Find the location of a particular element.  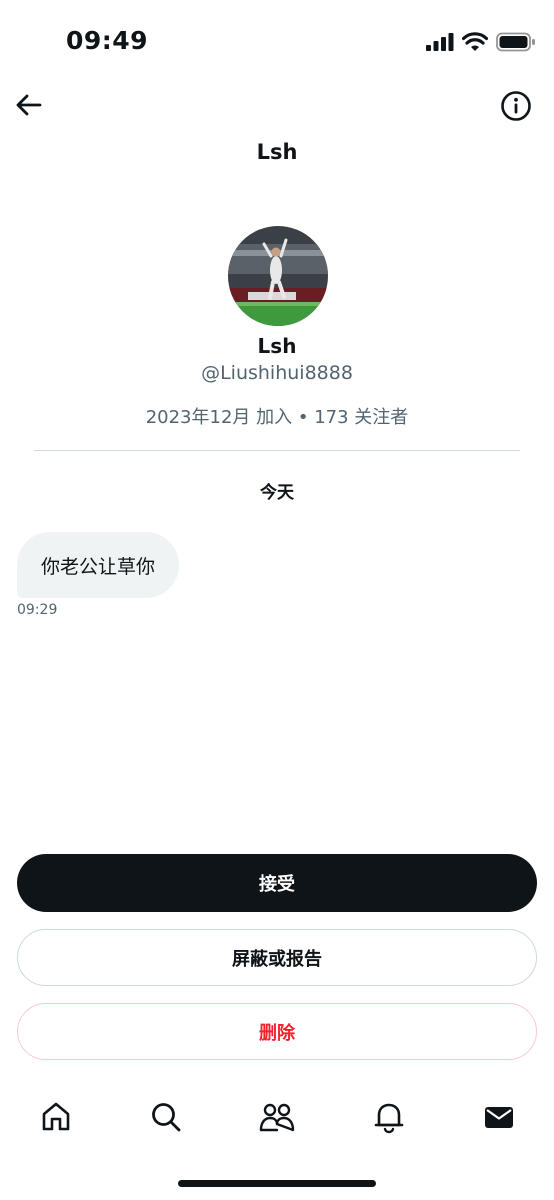

battery-icon is located at coordinates (515, 42).